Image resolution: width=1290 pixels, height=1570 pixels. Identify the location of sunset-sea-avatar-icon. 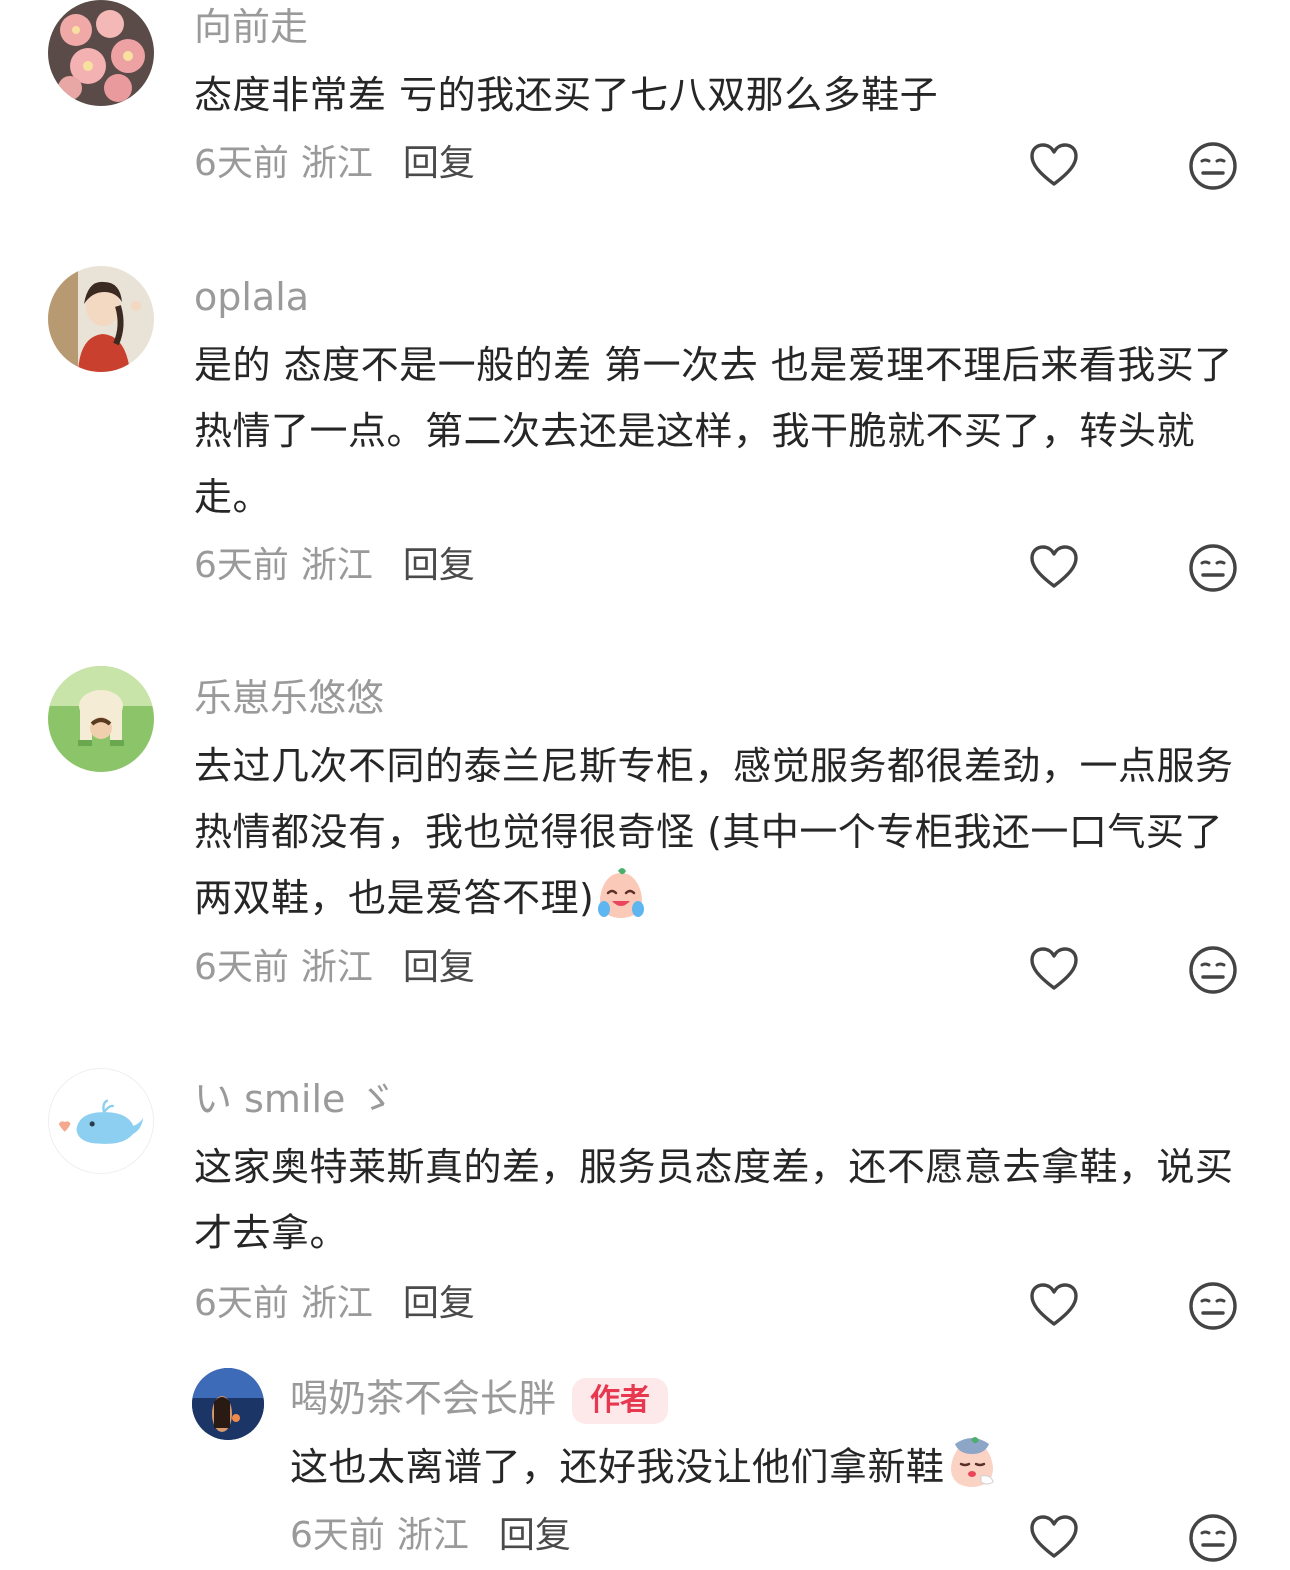
(228, 1404).